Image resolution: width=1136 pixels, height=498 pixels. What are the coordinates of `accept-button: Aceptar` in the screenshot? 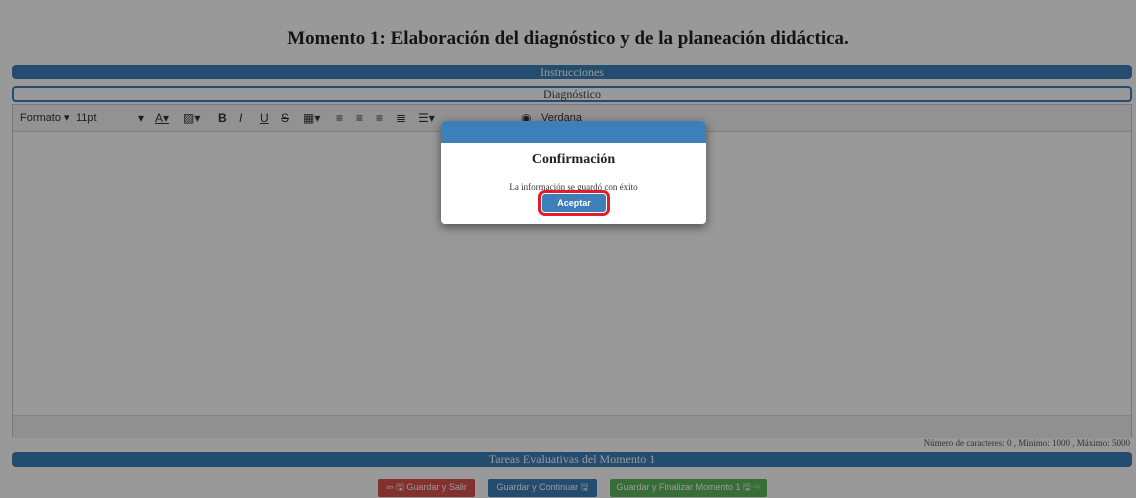 It's located at (574, 203).